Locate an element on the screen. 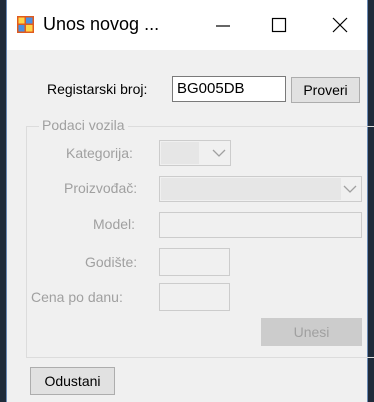 The image size is (374, 402). manufacturer-select is located at coordinates (260, 189).